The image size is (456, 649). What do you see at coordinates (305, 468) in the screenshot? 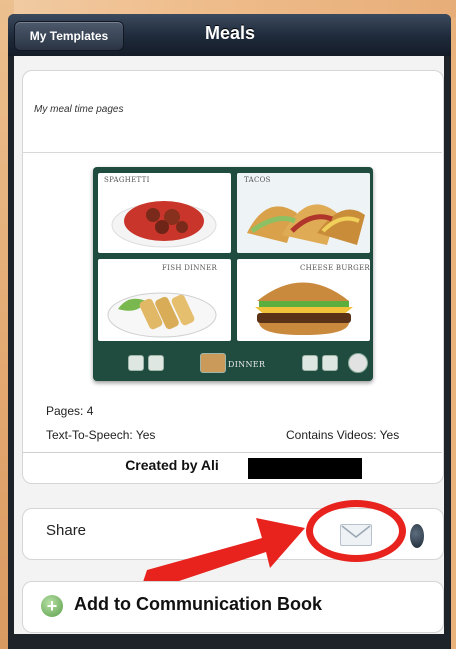
I see `redacted-name` at bounding box center [305, 468].